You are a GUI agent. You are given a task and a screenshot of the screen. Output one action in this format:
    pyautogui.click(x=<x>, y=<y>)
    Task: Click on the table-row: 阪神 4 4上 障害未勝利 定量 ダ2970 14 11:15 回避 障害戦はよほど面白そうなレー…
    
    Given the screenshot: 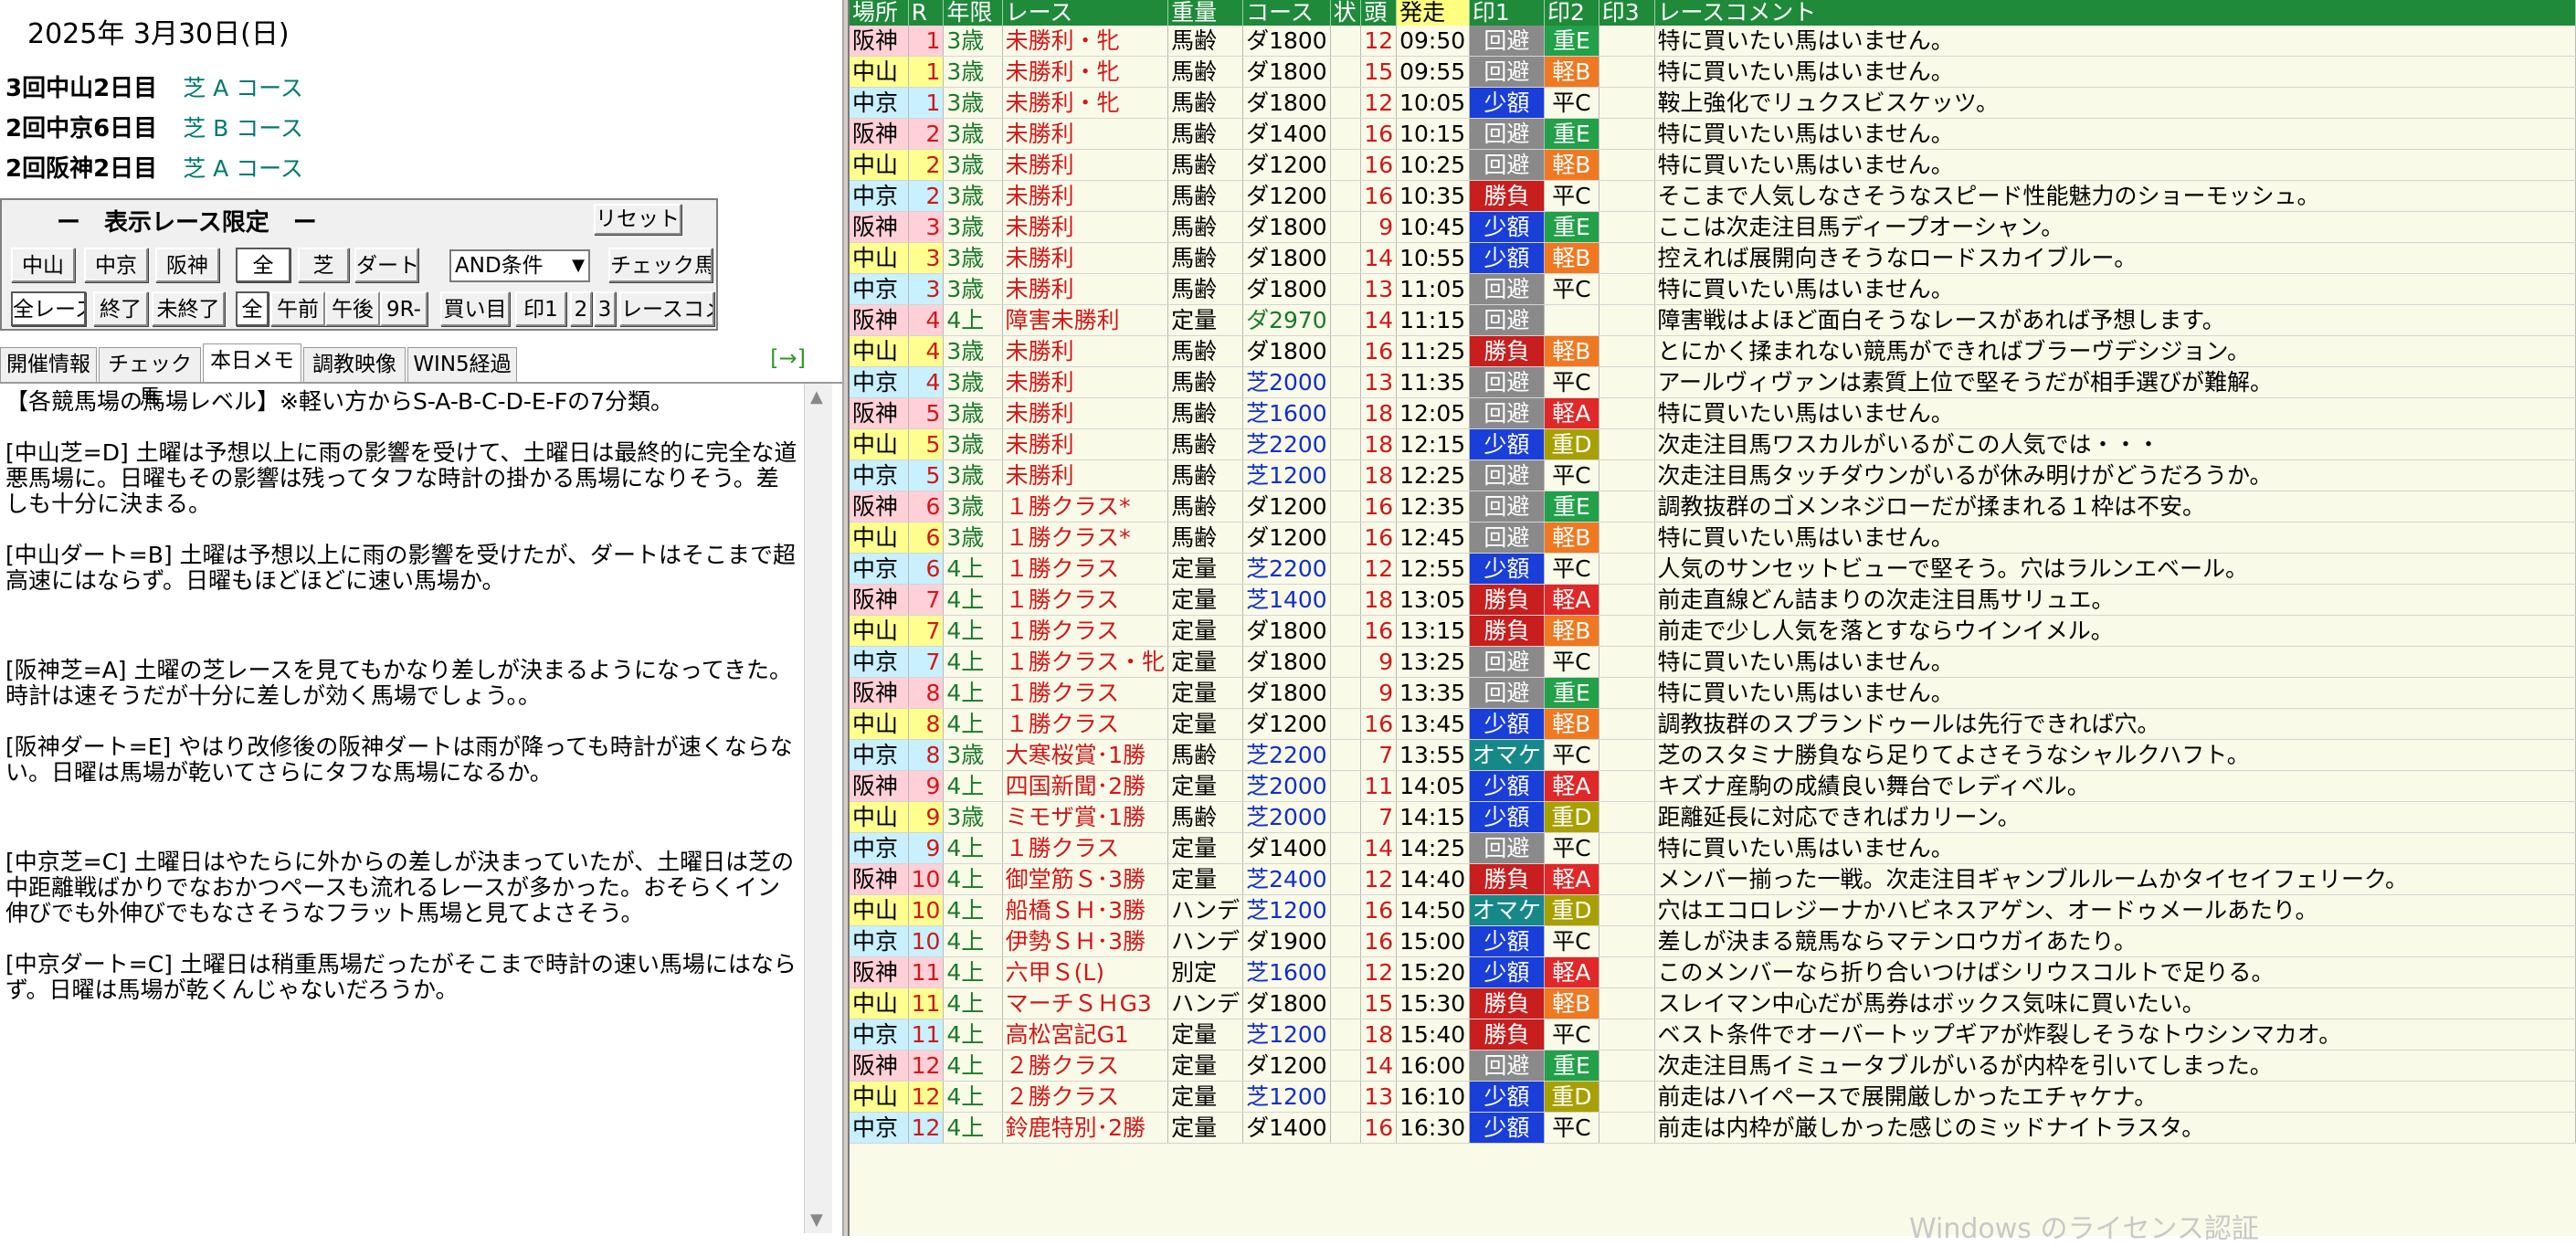 What is the action you would take?
    pyautogui.click(x=1713, y=320)
    